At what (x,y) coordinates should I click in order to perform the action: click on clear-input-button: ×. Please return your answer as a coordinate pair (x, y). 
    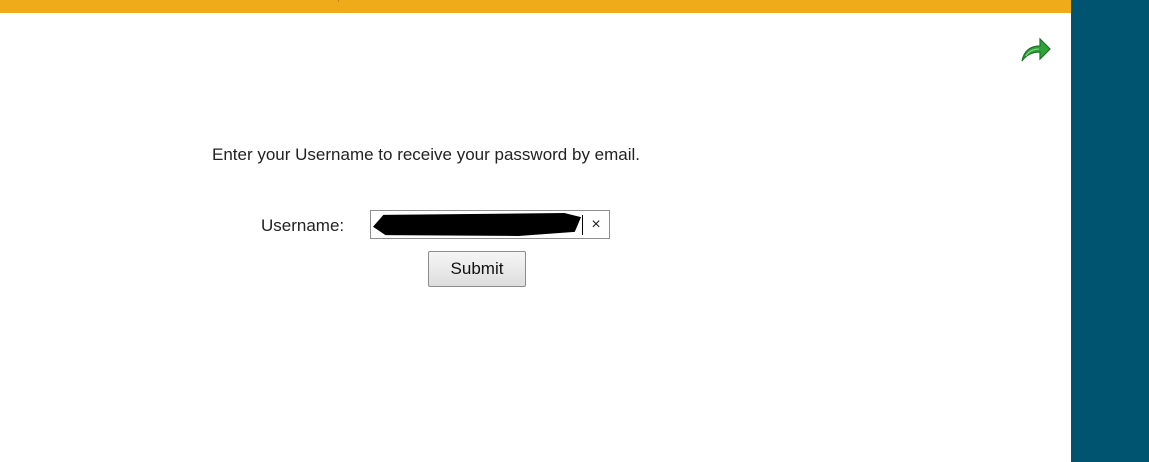
    Looking at the image, I should click on (596, 224).